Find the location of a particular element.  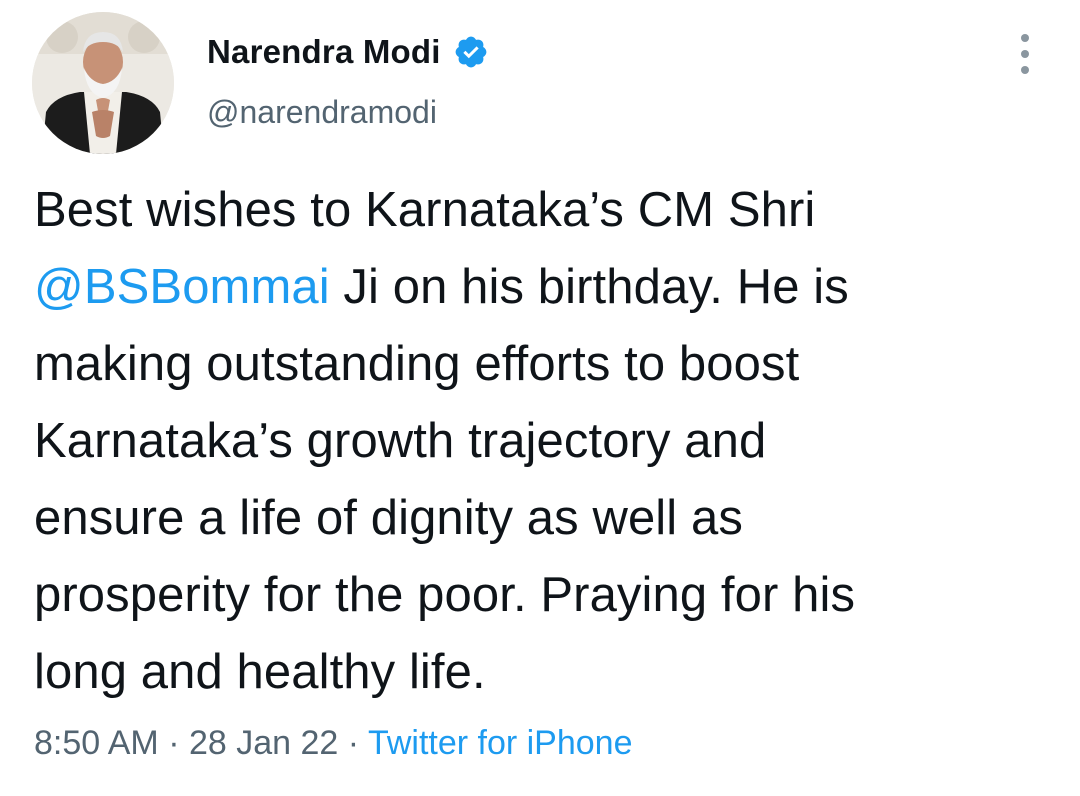

tweet-line: ensure a life of dignity as well as is located at coordinates (388, 518).